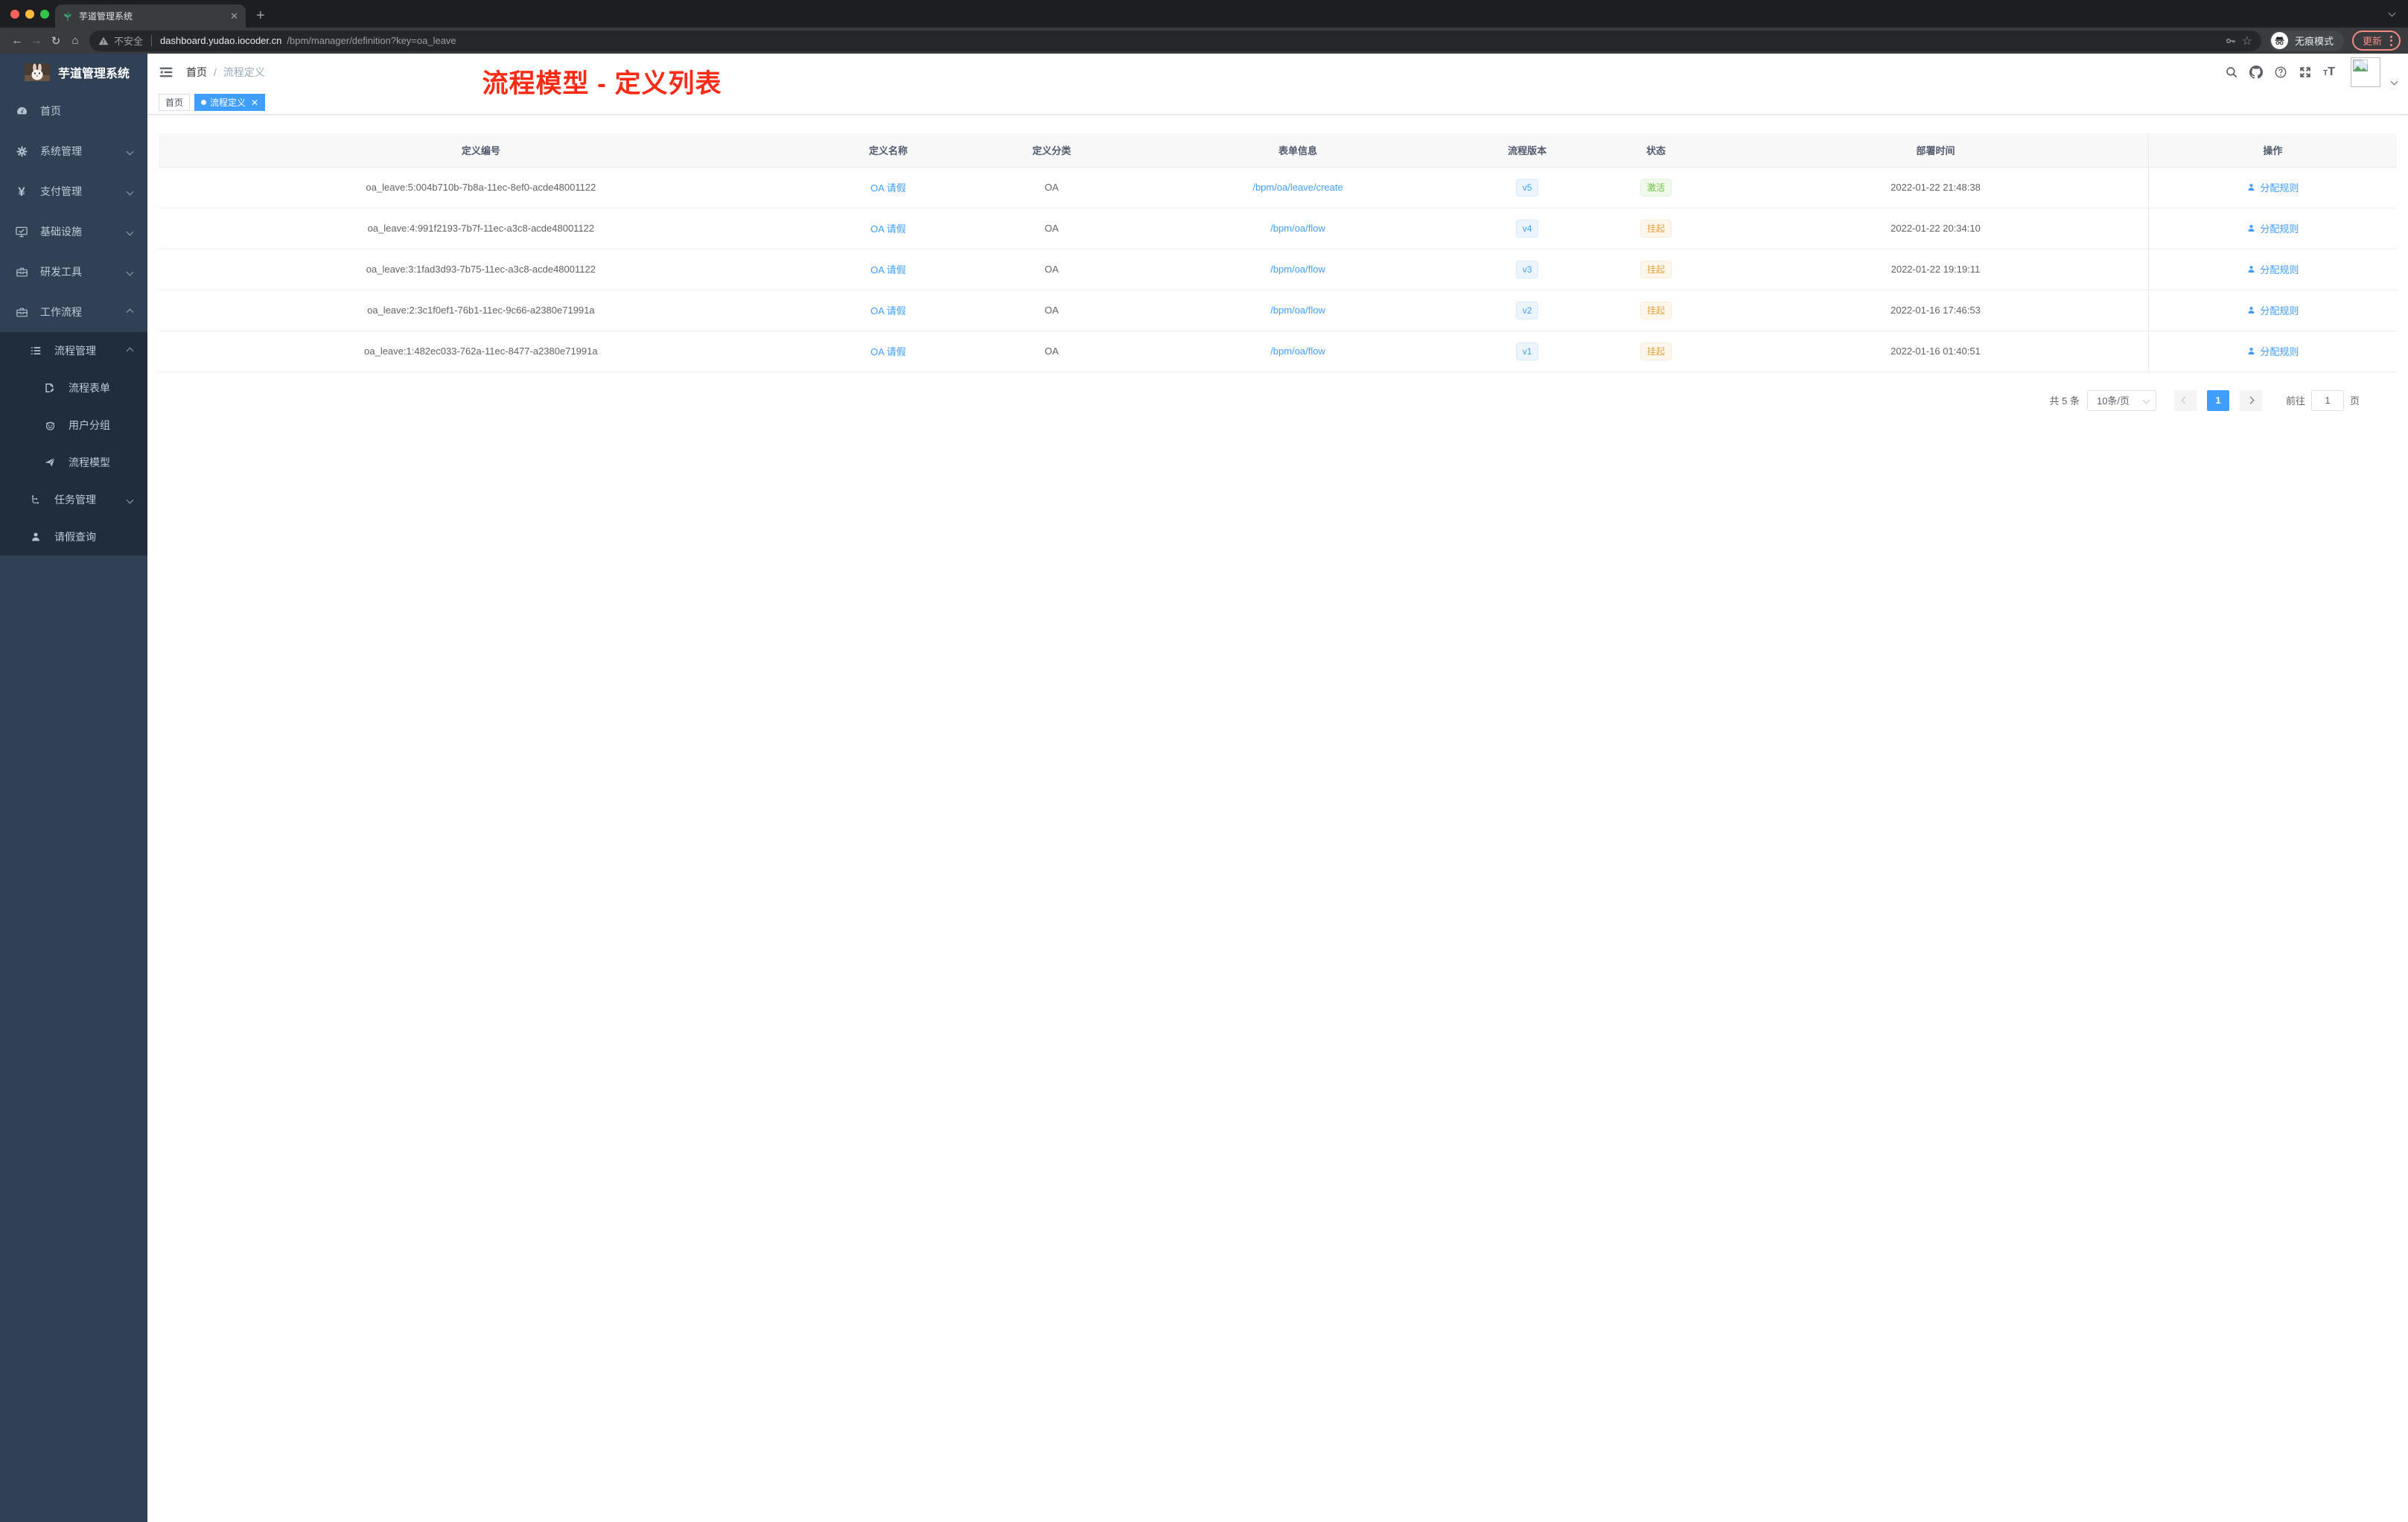 The width and height of the screenshot is (2408, 1522). I want to click on breadcrumb-home: 首页, so click(196, 72).